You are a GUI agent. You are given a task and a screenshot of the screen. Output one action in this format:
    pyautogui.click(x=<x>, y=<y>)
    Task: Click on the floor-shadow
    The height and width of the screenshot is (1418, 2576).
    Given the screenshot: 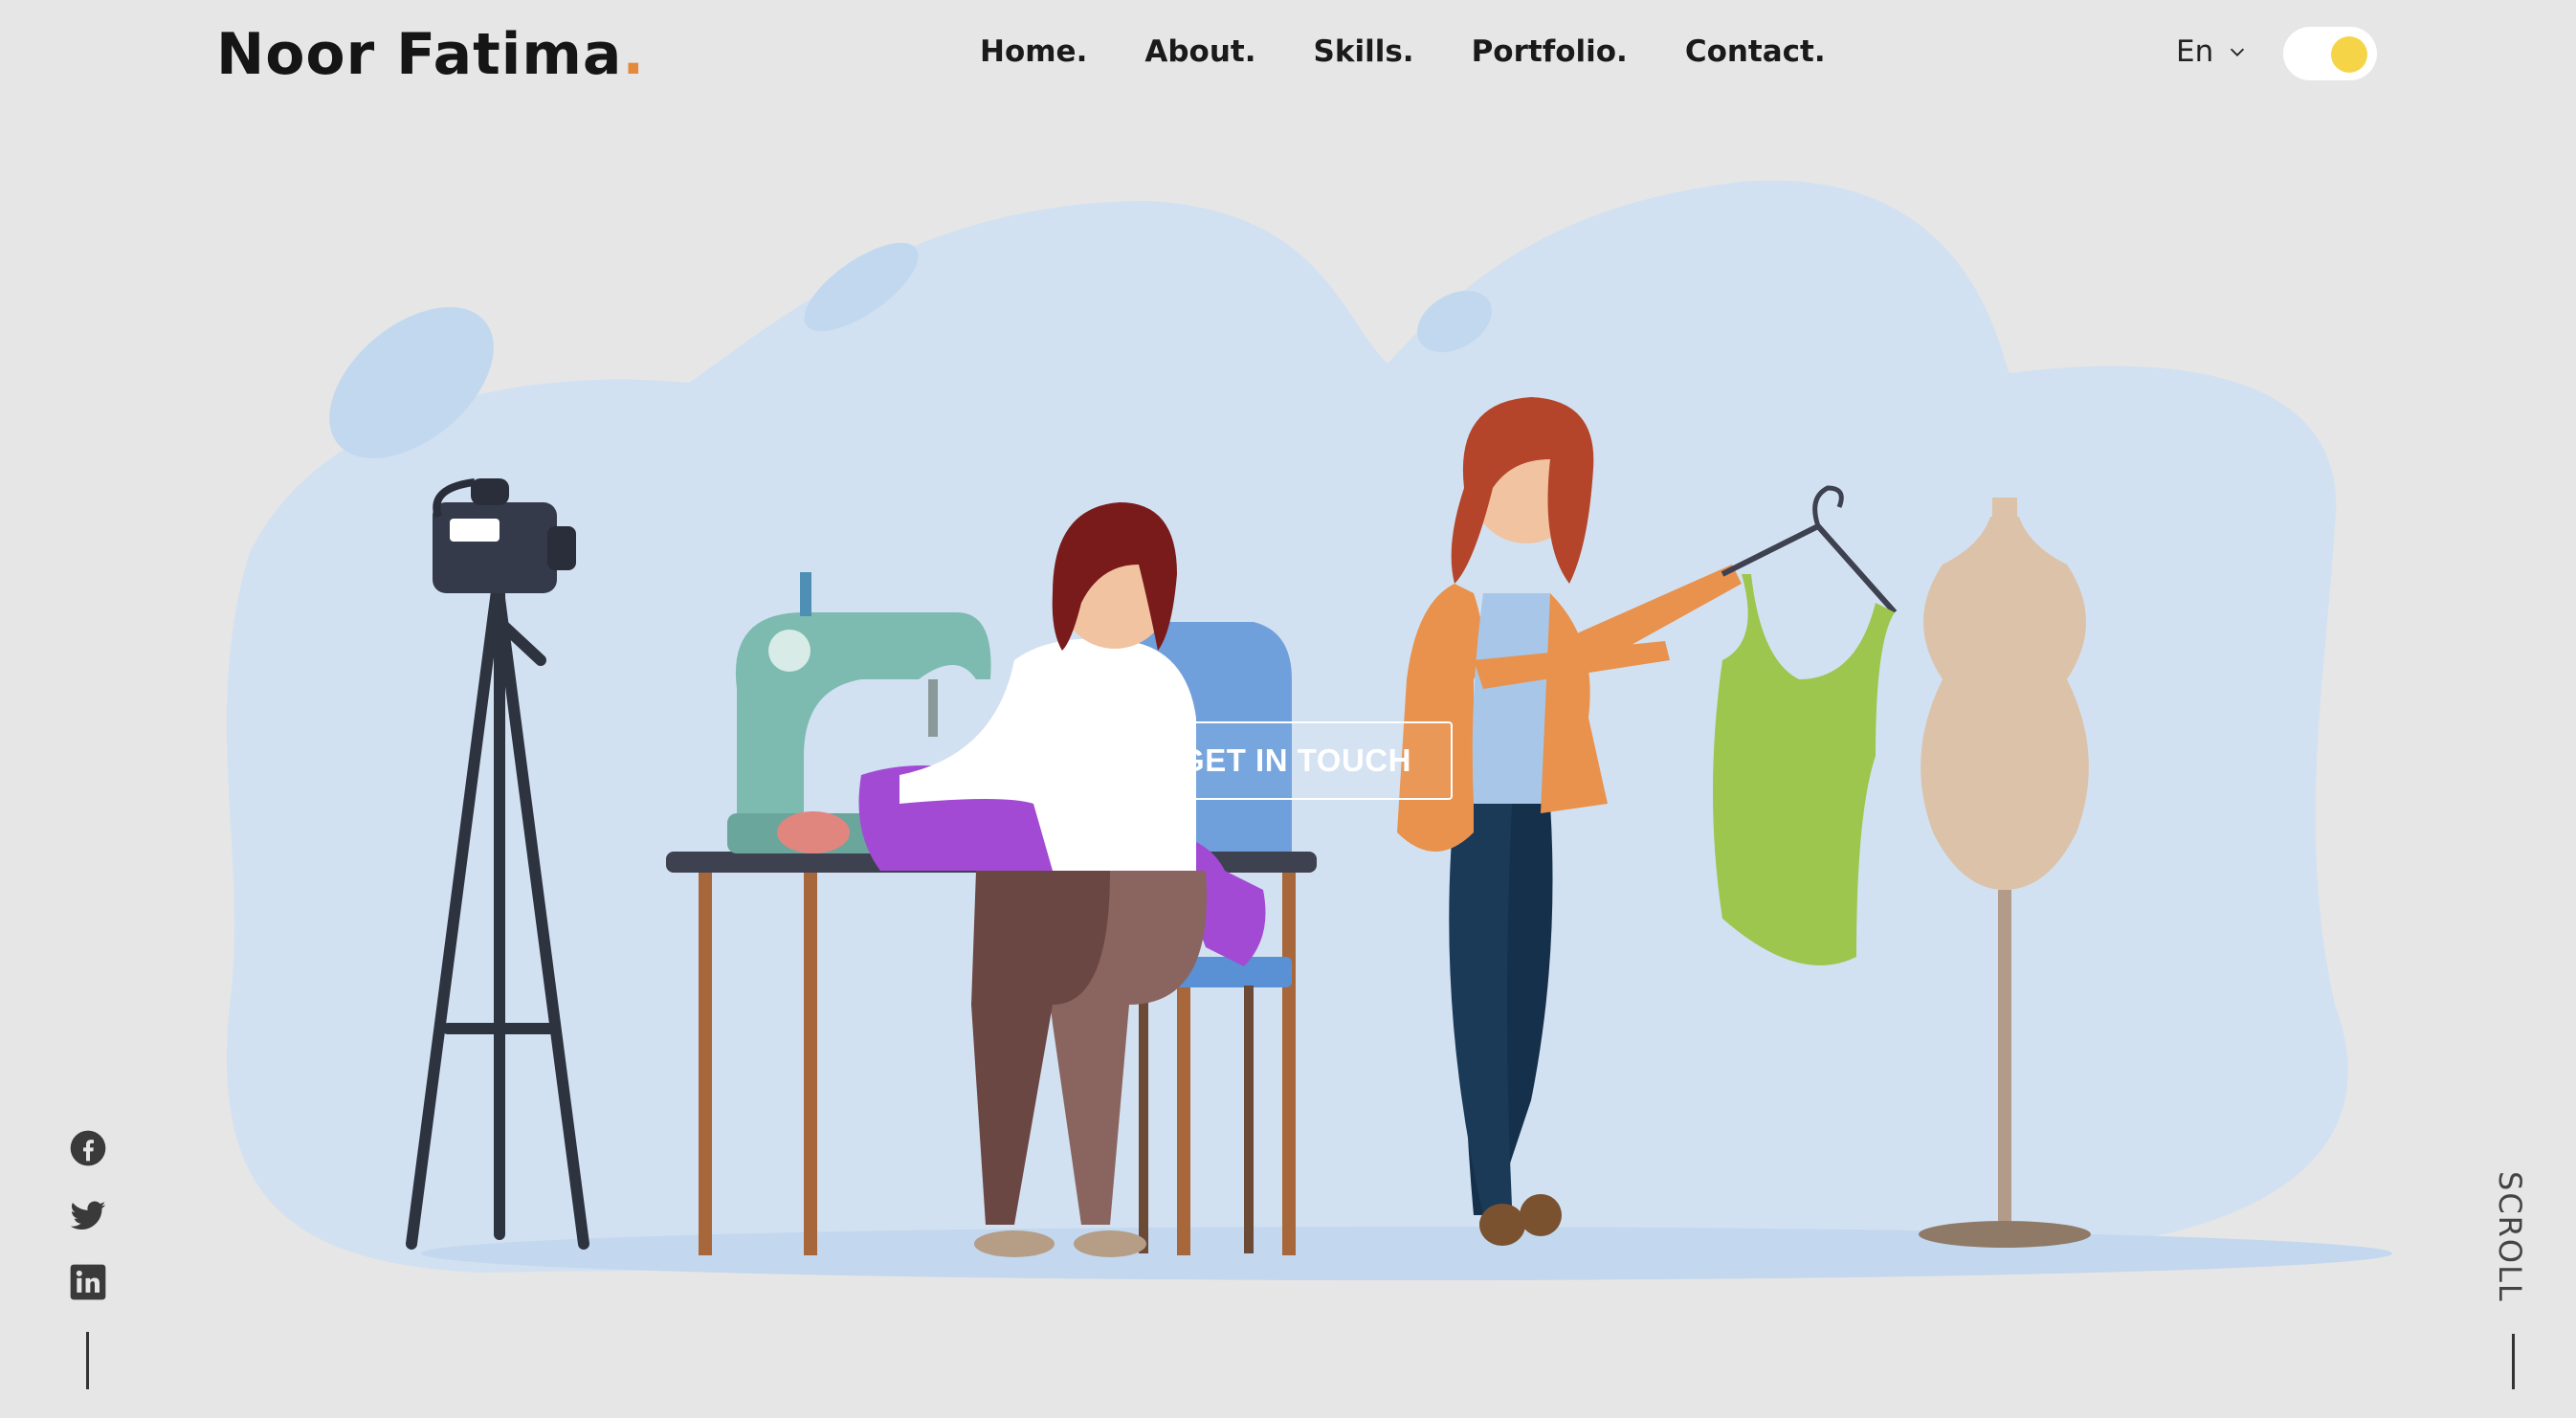 What is the action you would take?
    pyautogui.click(x=1406, y=1253)
    